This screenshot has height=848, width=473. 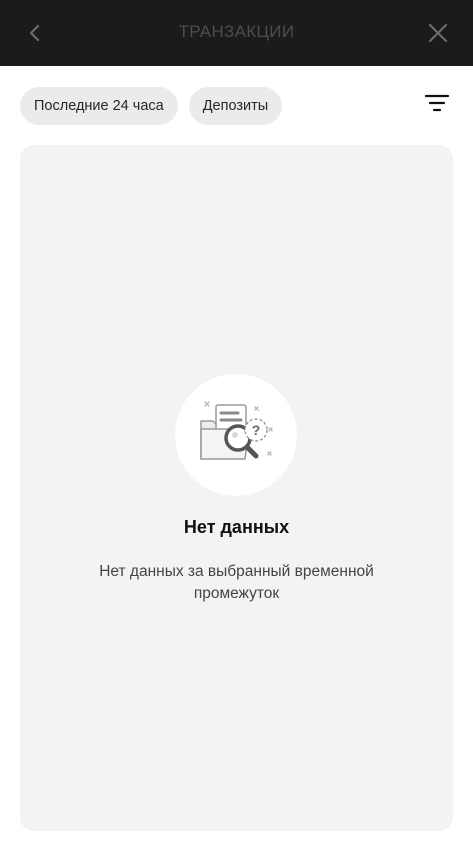 I want to click on close-icon, so click(x=438, y=33).